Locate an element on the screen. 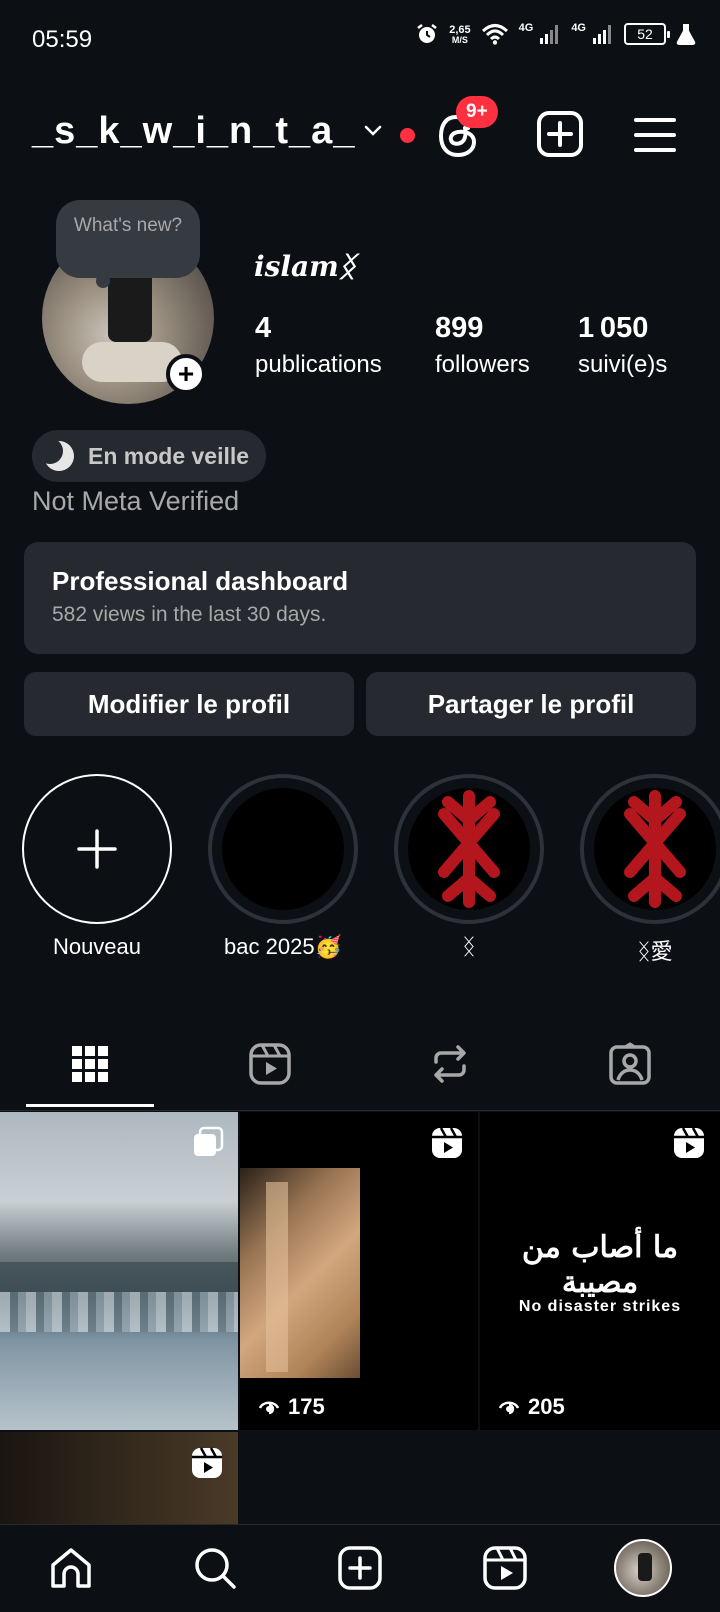 Image resolution: width=720 pixels, height=1612 pixels. home-icon is located at coordinates (71, 1568).